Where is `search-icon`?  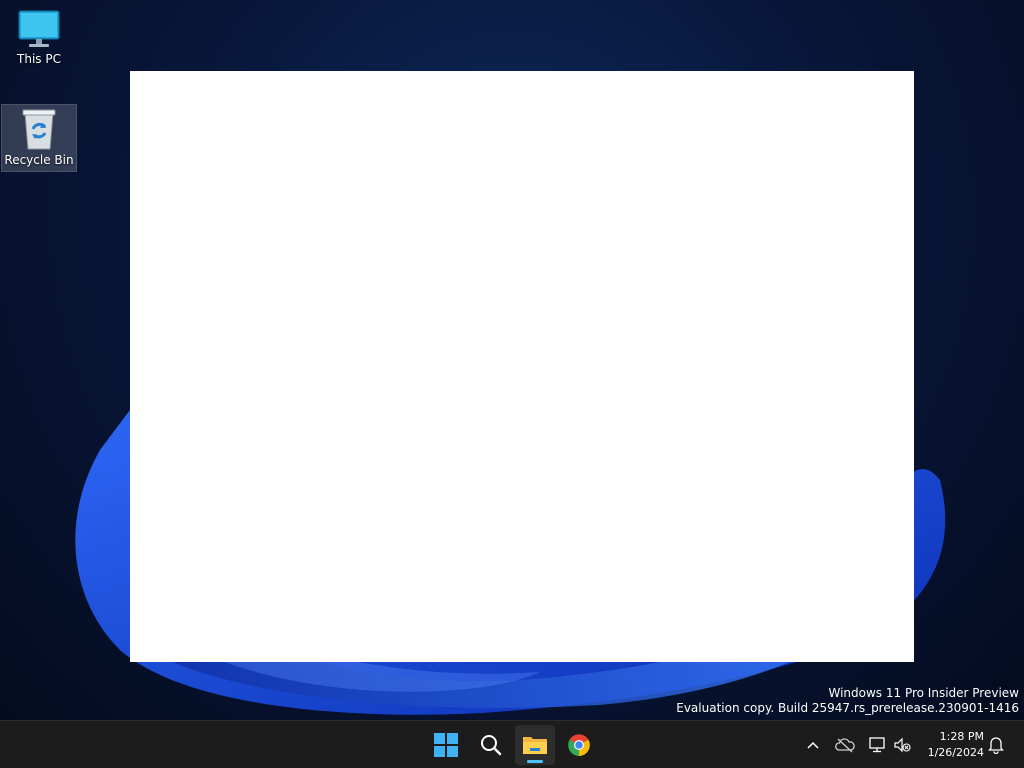 search-icon is located at coordinates (491, 745).